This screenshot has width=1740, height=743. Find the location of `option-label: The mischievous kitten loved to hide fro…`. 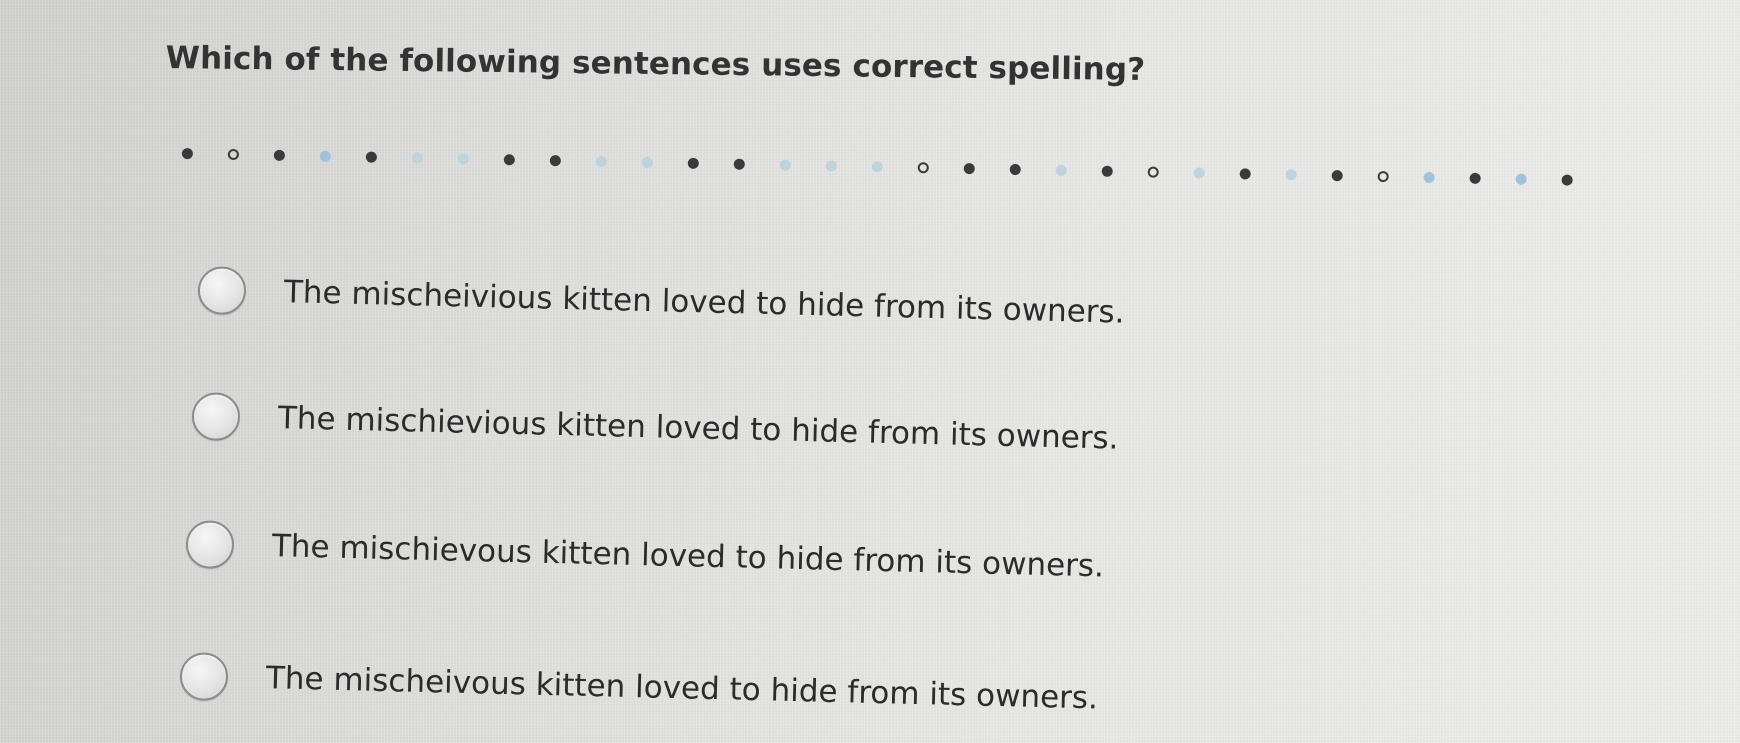

option-label: The mischievous kitten loved to hide fro… is located at coordinates (688, 556).